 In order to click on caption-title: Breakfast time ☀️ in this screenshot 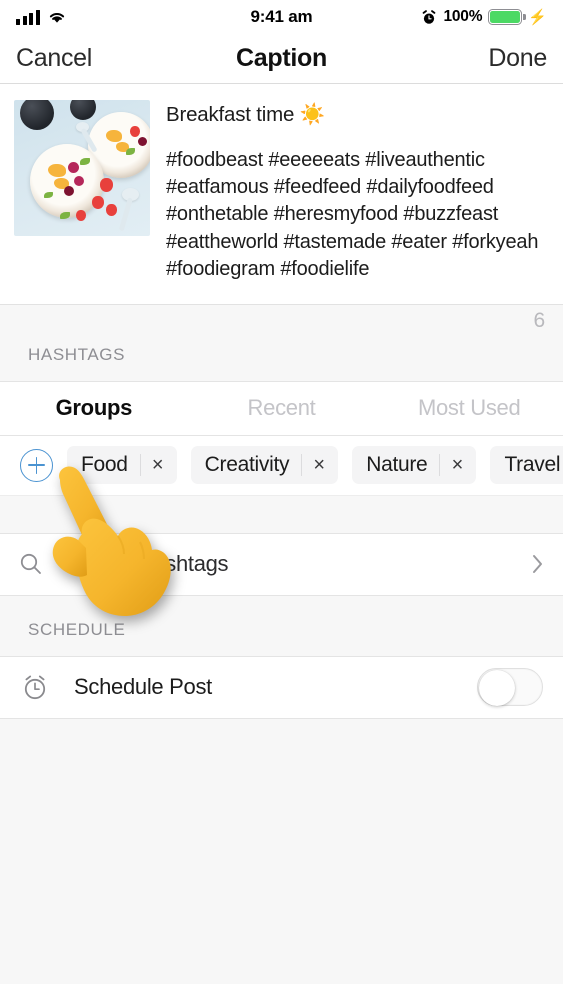, I will do `click(246, 114)`.